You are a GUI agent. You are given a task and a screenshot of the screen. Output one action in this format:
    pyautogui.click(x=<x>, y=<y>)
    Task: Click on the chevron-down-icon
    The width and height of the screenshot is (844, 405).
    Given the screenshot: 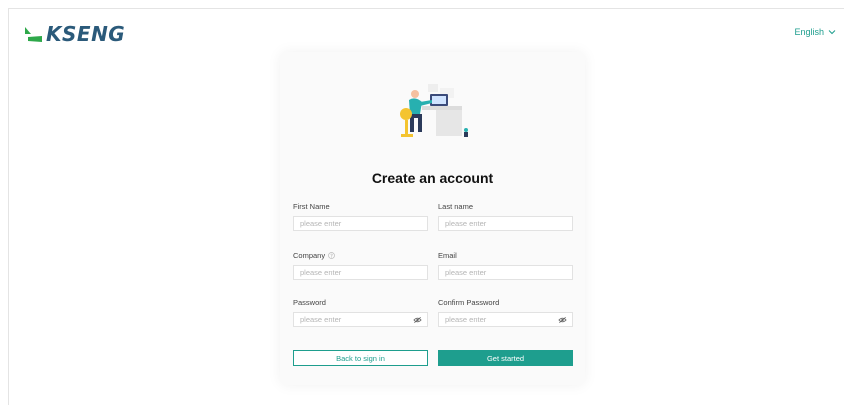 What is the action you would take?
    pyautogui.click(x=832, y=32)
    